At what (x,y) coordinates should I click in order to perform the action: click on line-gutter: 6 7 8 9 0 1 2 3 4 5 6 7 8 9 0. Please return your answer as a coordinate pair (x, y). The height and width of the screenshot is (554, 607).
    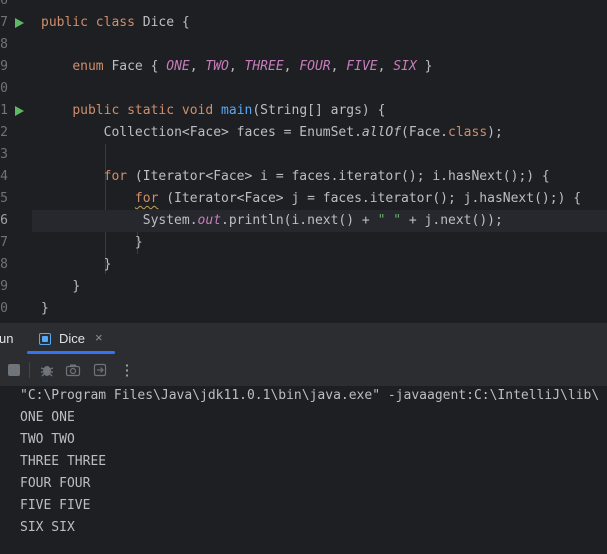
    Looking at the image, I should click on (16, 161).